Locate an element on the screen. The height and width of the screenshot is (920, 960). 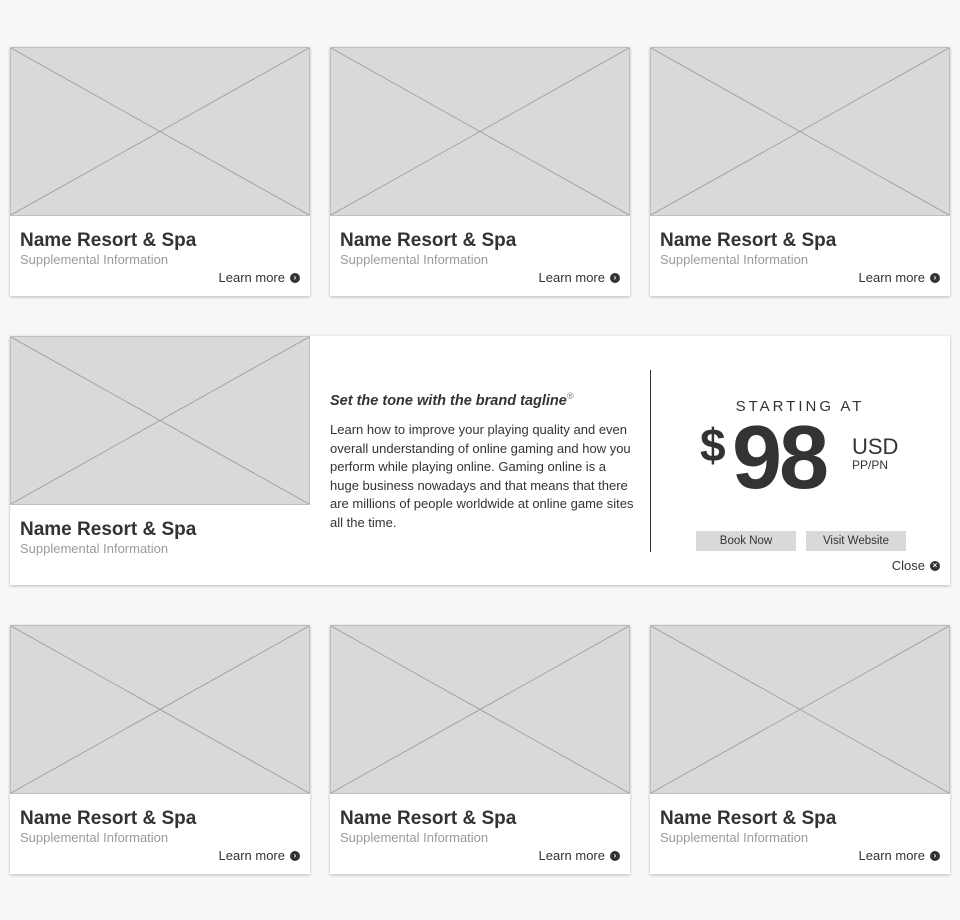
book-now-button: Book Now is located at coordinates (746, 541).